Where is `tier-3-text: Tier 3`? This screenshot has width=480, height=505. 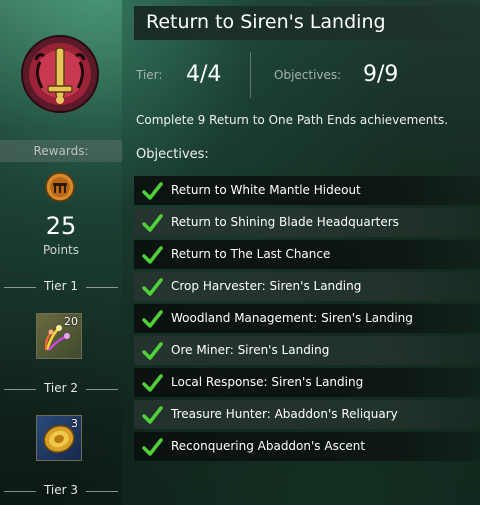 tier-3-text: Tier 3 is located at coordinates (61, 490).